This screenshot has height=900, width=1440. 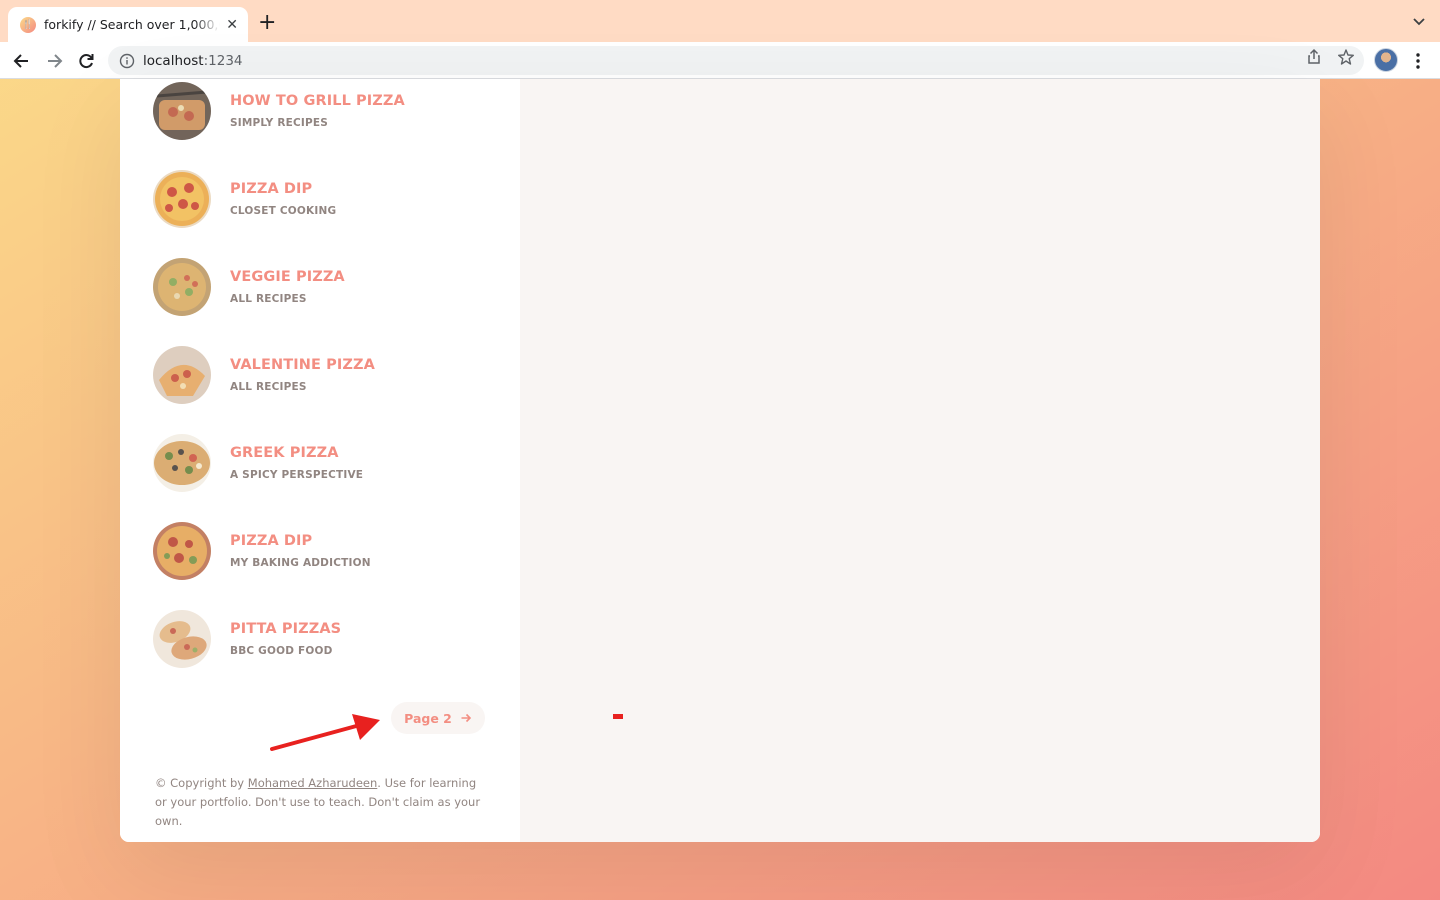 What do you see at coordinates (287, 277) in the screenshot?
I see `result-title: Veggie Pizza` at bounding box center [287, 277].